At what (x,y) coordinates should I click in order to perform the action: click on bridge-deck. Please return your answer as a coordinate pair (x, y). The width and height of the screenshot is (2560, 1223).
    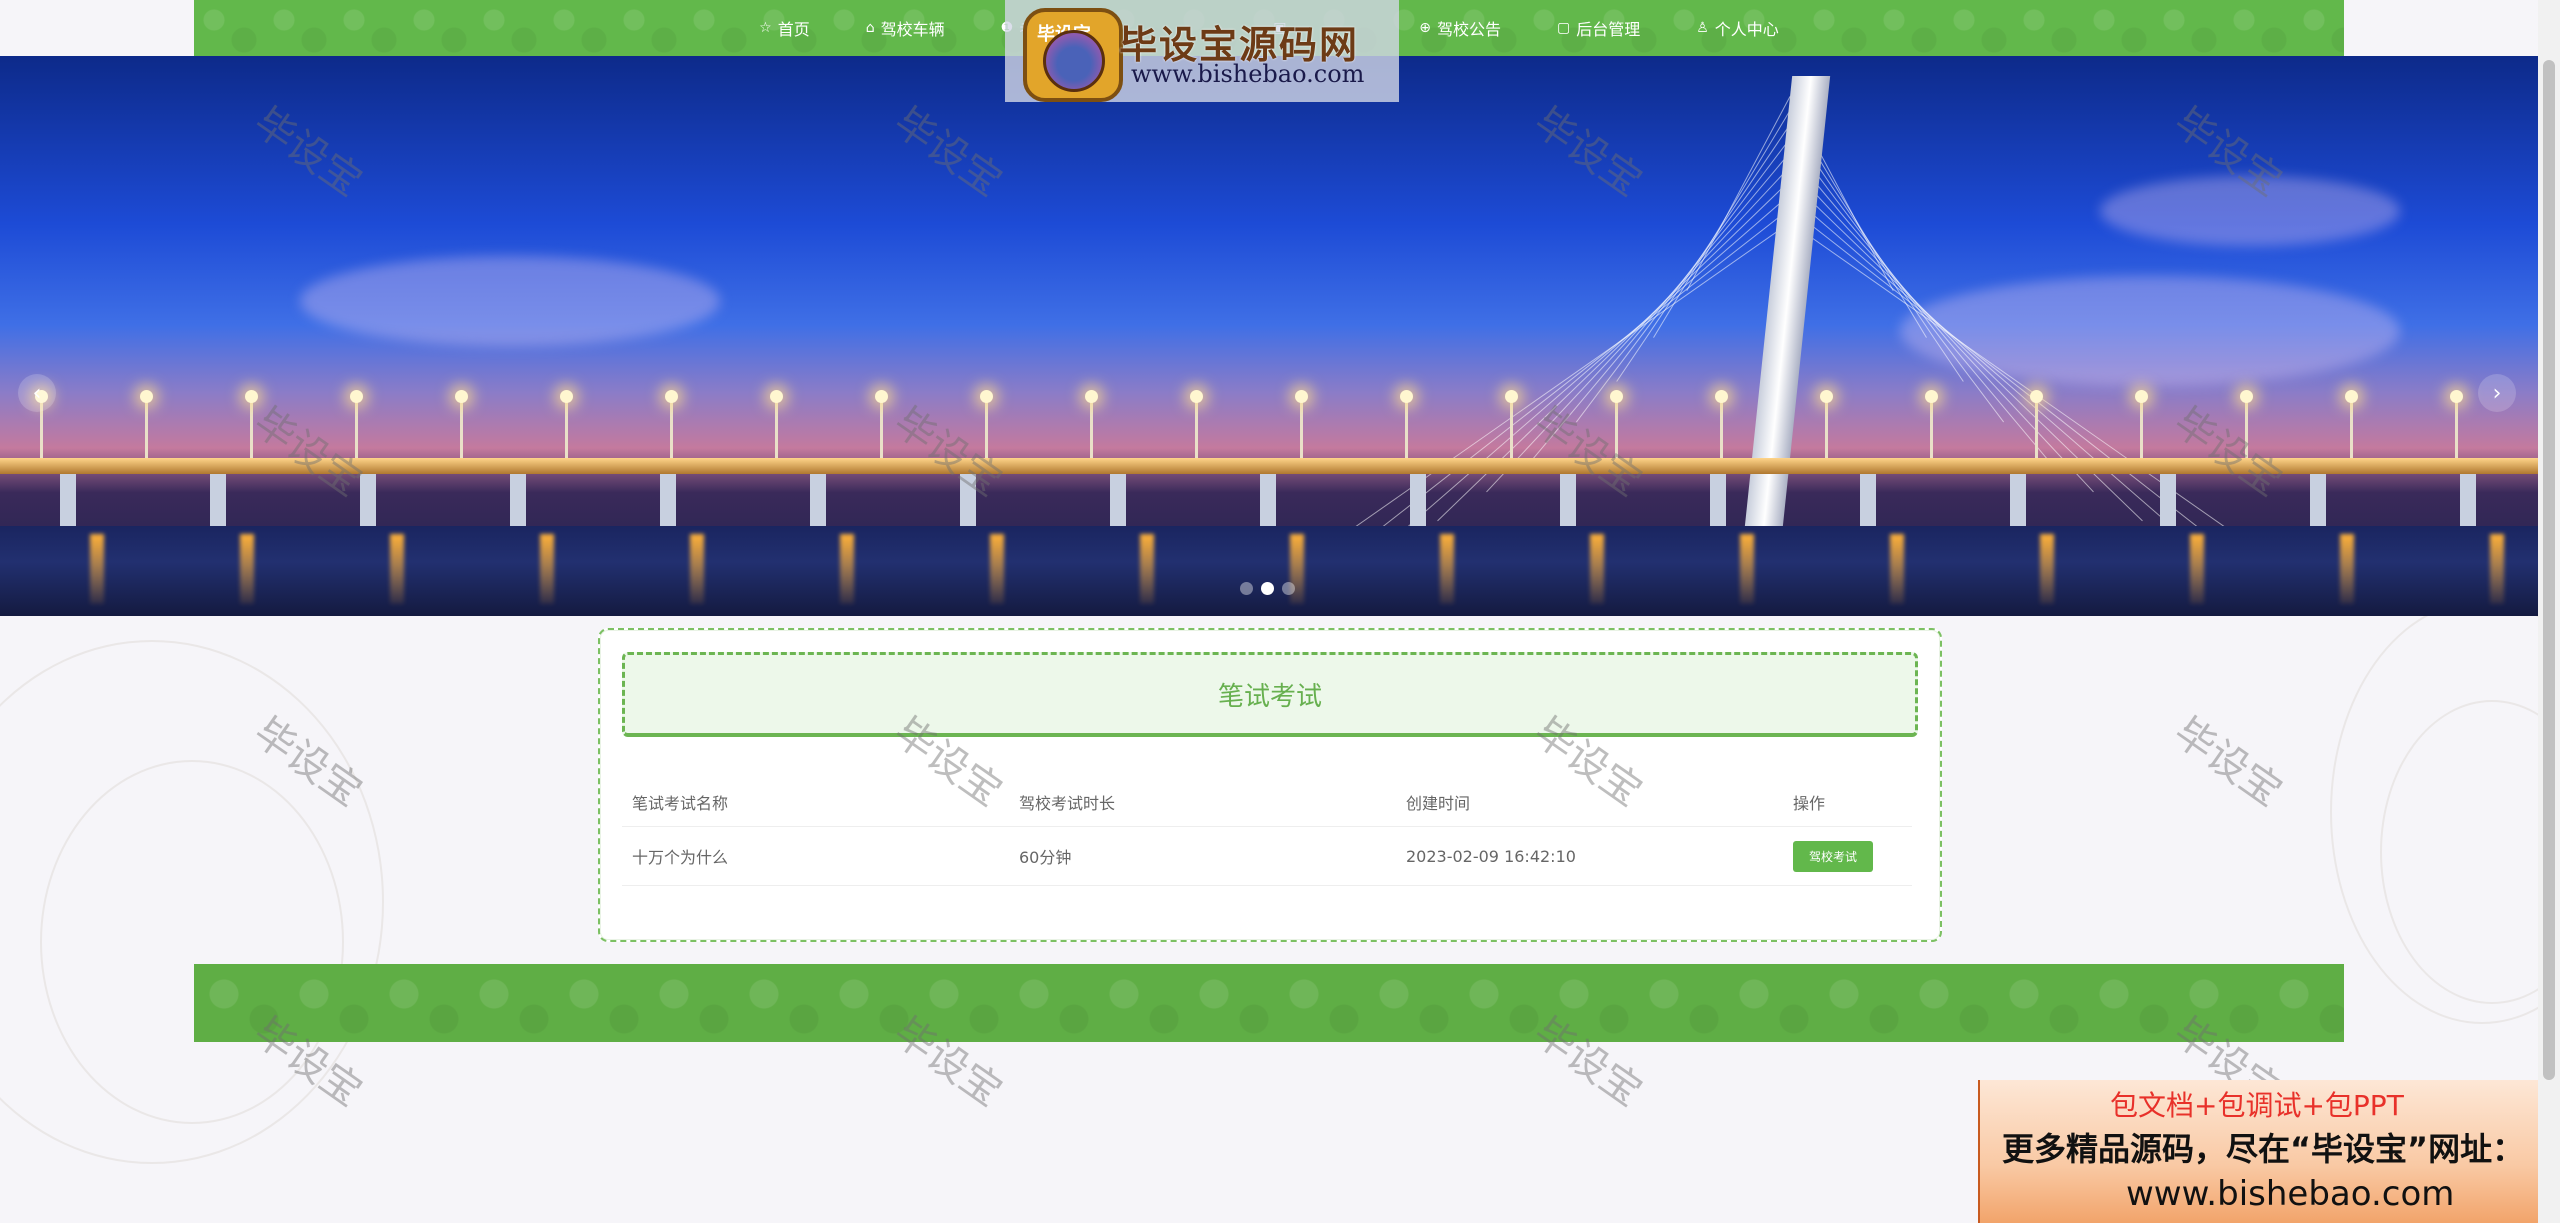
    Looking at the image, I should click on (1269, 466).